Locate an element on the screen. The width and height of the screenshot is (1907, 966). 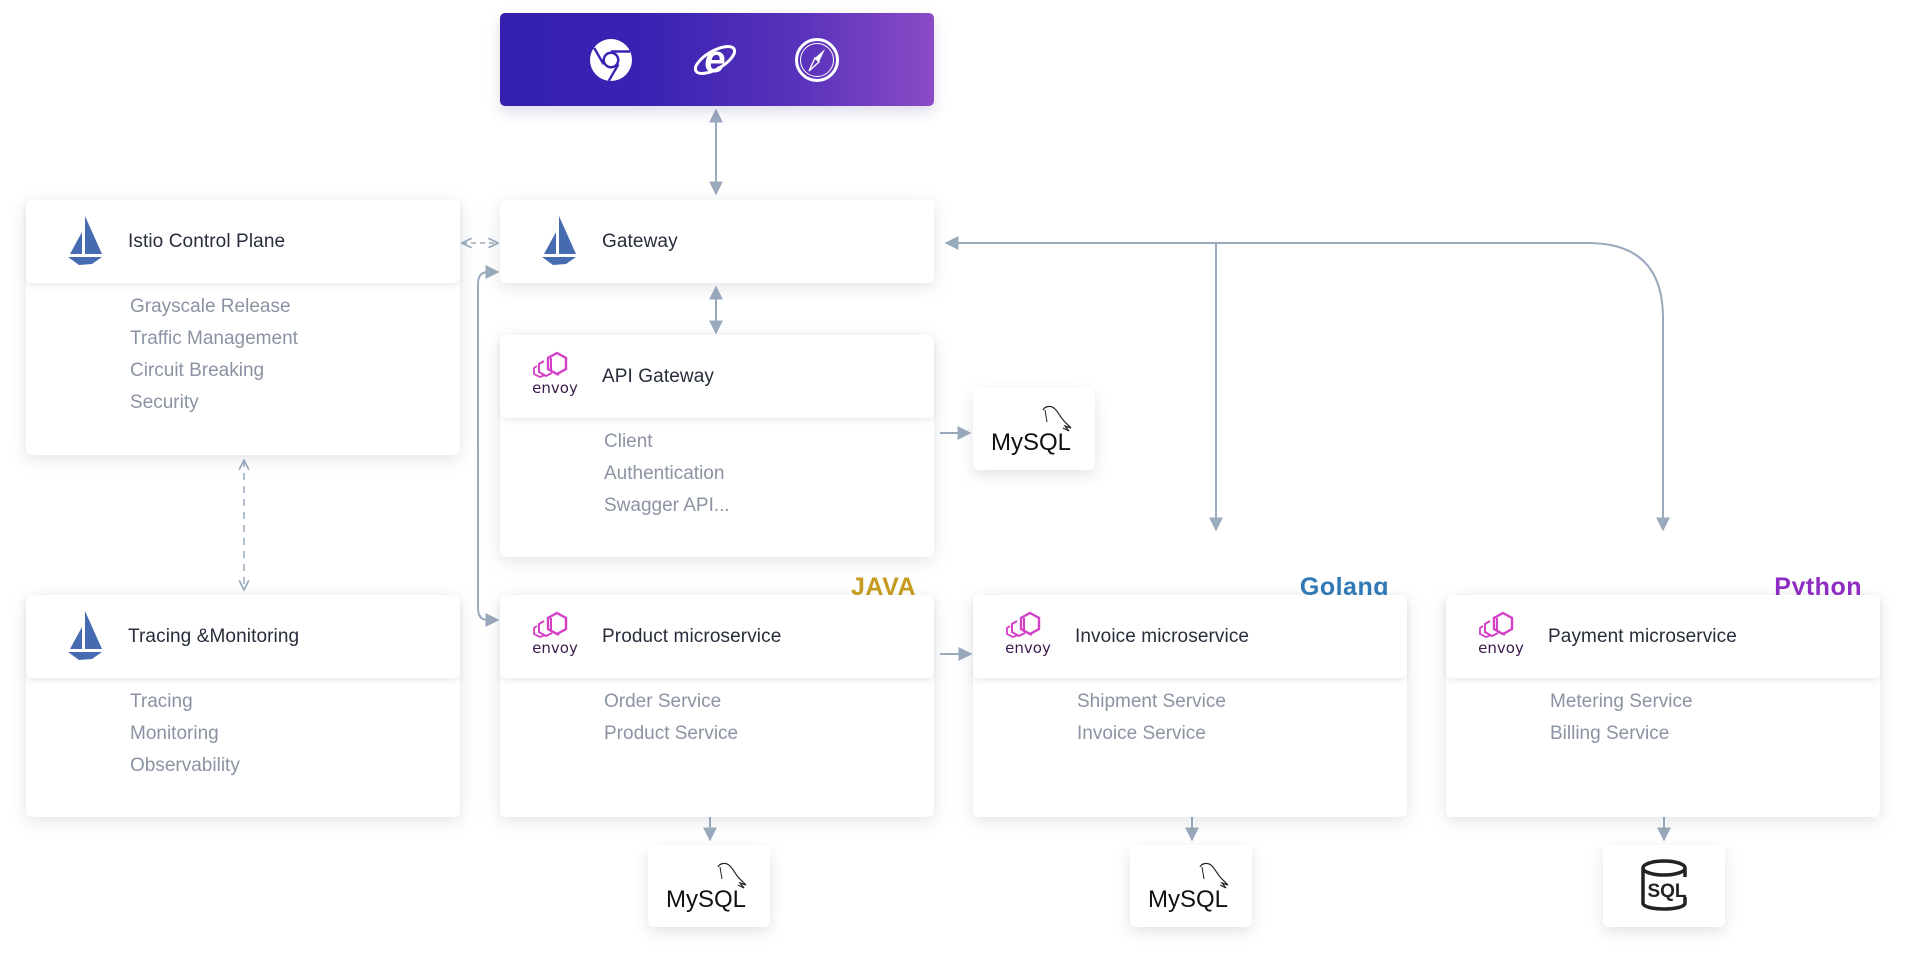
sql-database-icon: SQL is located at coordinates (1664, 885).